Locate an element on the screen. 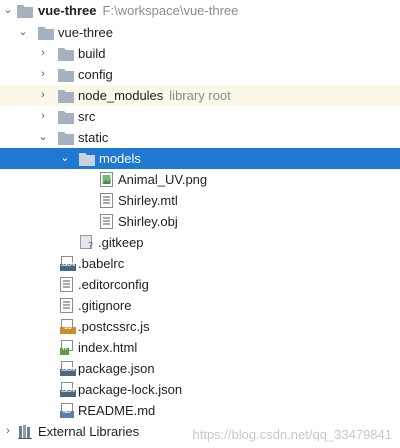 This screenshot has height=448, width=400. folder-label: config is located at coordinates (95, 74).